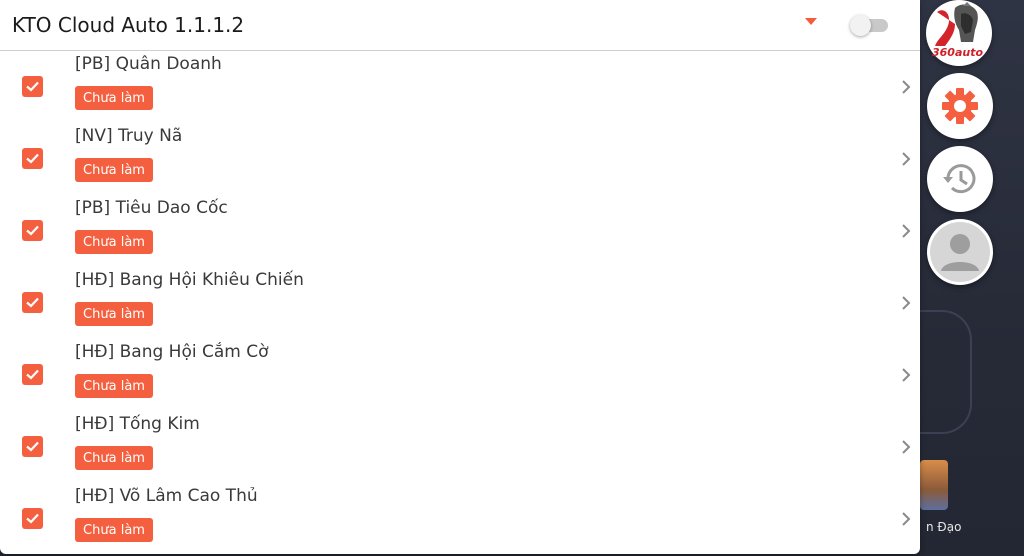 Image resolution: width=1024 pixels, height=556 pixels. Describe the element at coordinates (148, 64) in the screenshot. I see `task-name: [PB] Quân Doanh` at that location.